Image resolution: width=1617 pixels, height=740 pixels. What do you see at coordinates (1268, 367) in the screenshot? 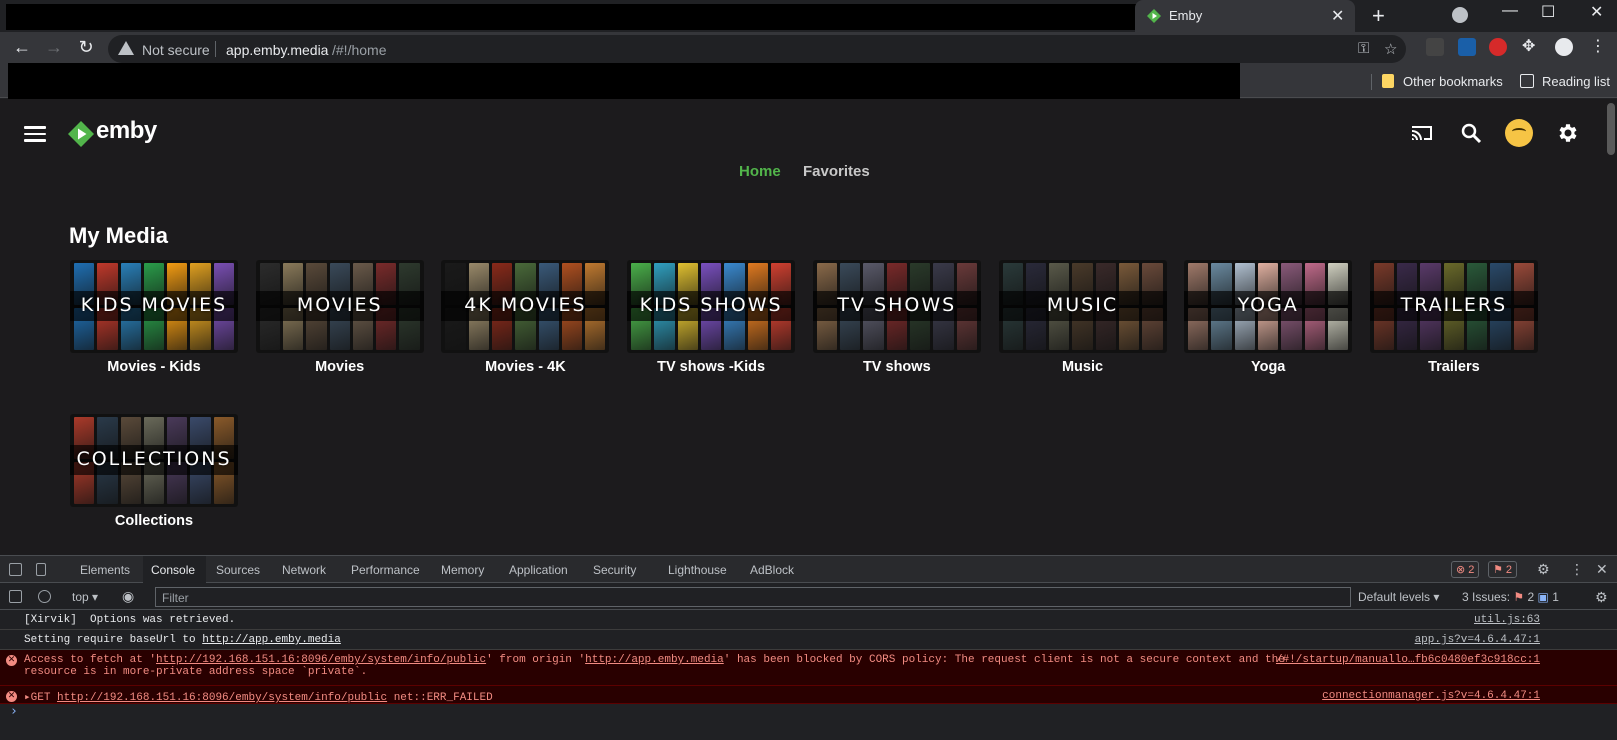
I see `library-name: Yoga` at bounding box center [1268, 367].